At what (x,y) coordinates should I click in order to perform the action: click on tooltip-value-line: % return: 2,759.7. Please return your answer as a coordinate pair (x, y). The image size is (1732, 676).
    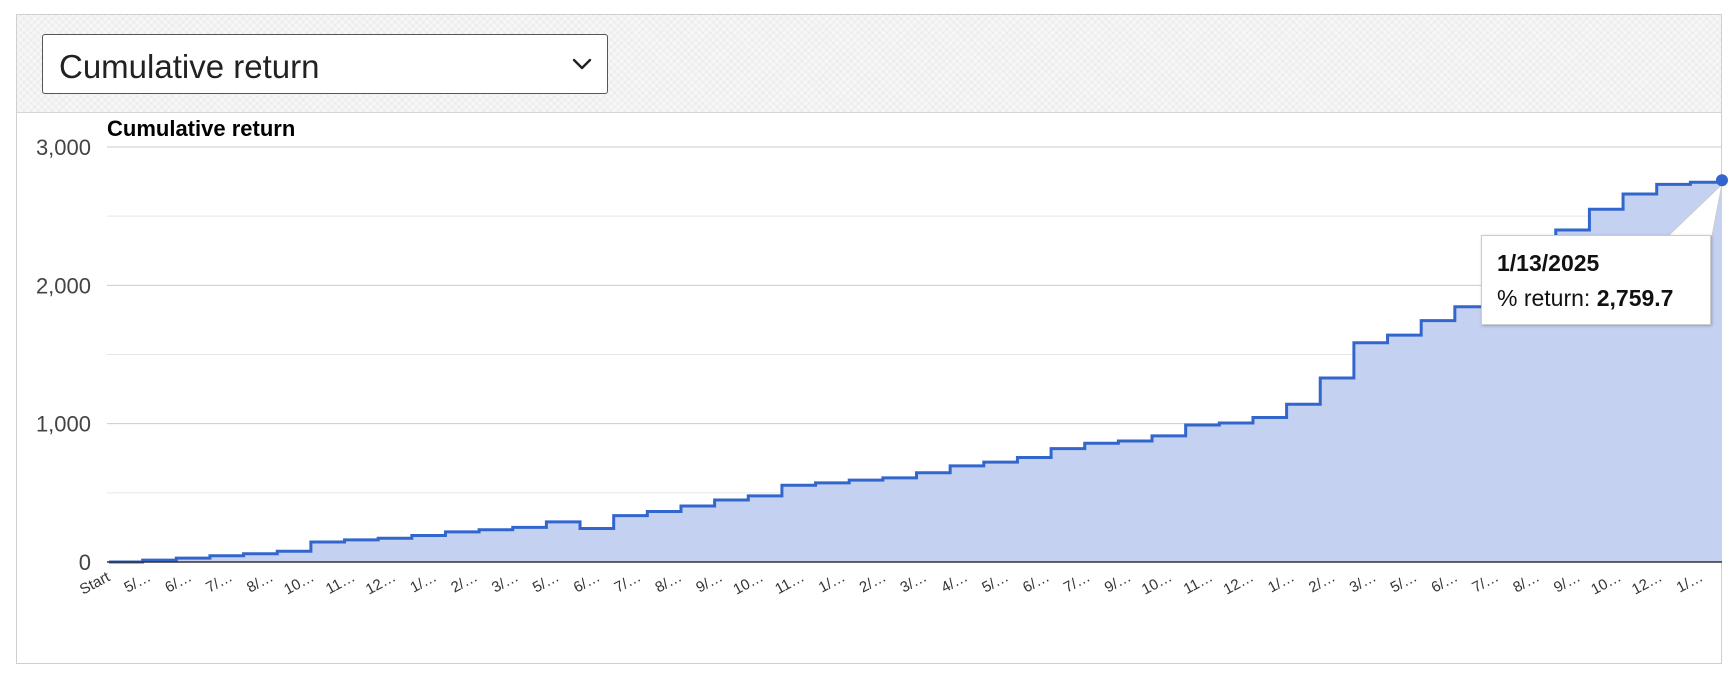
    Looking at the image, I should click on (1585, 298).